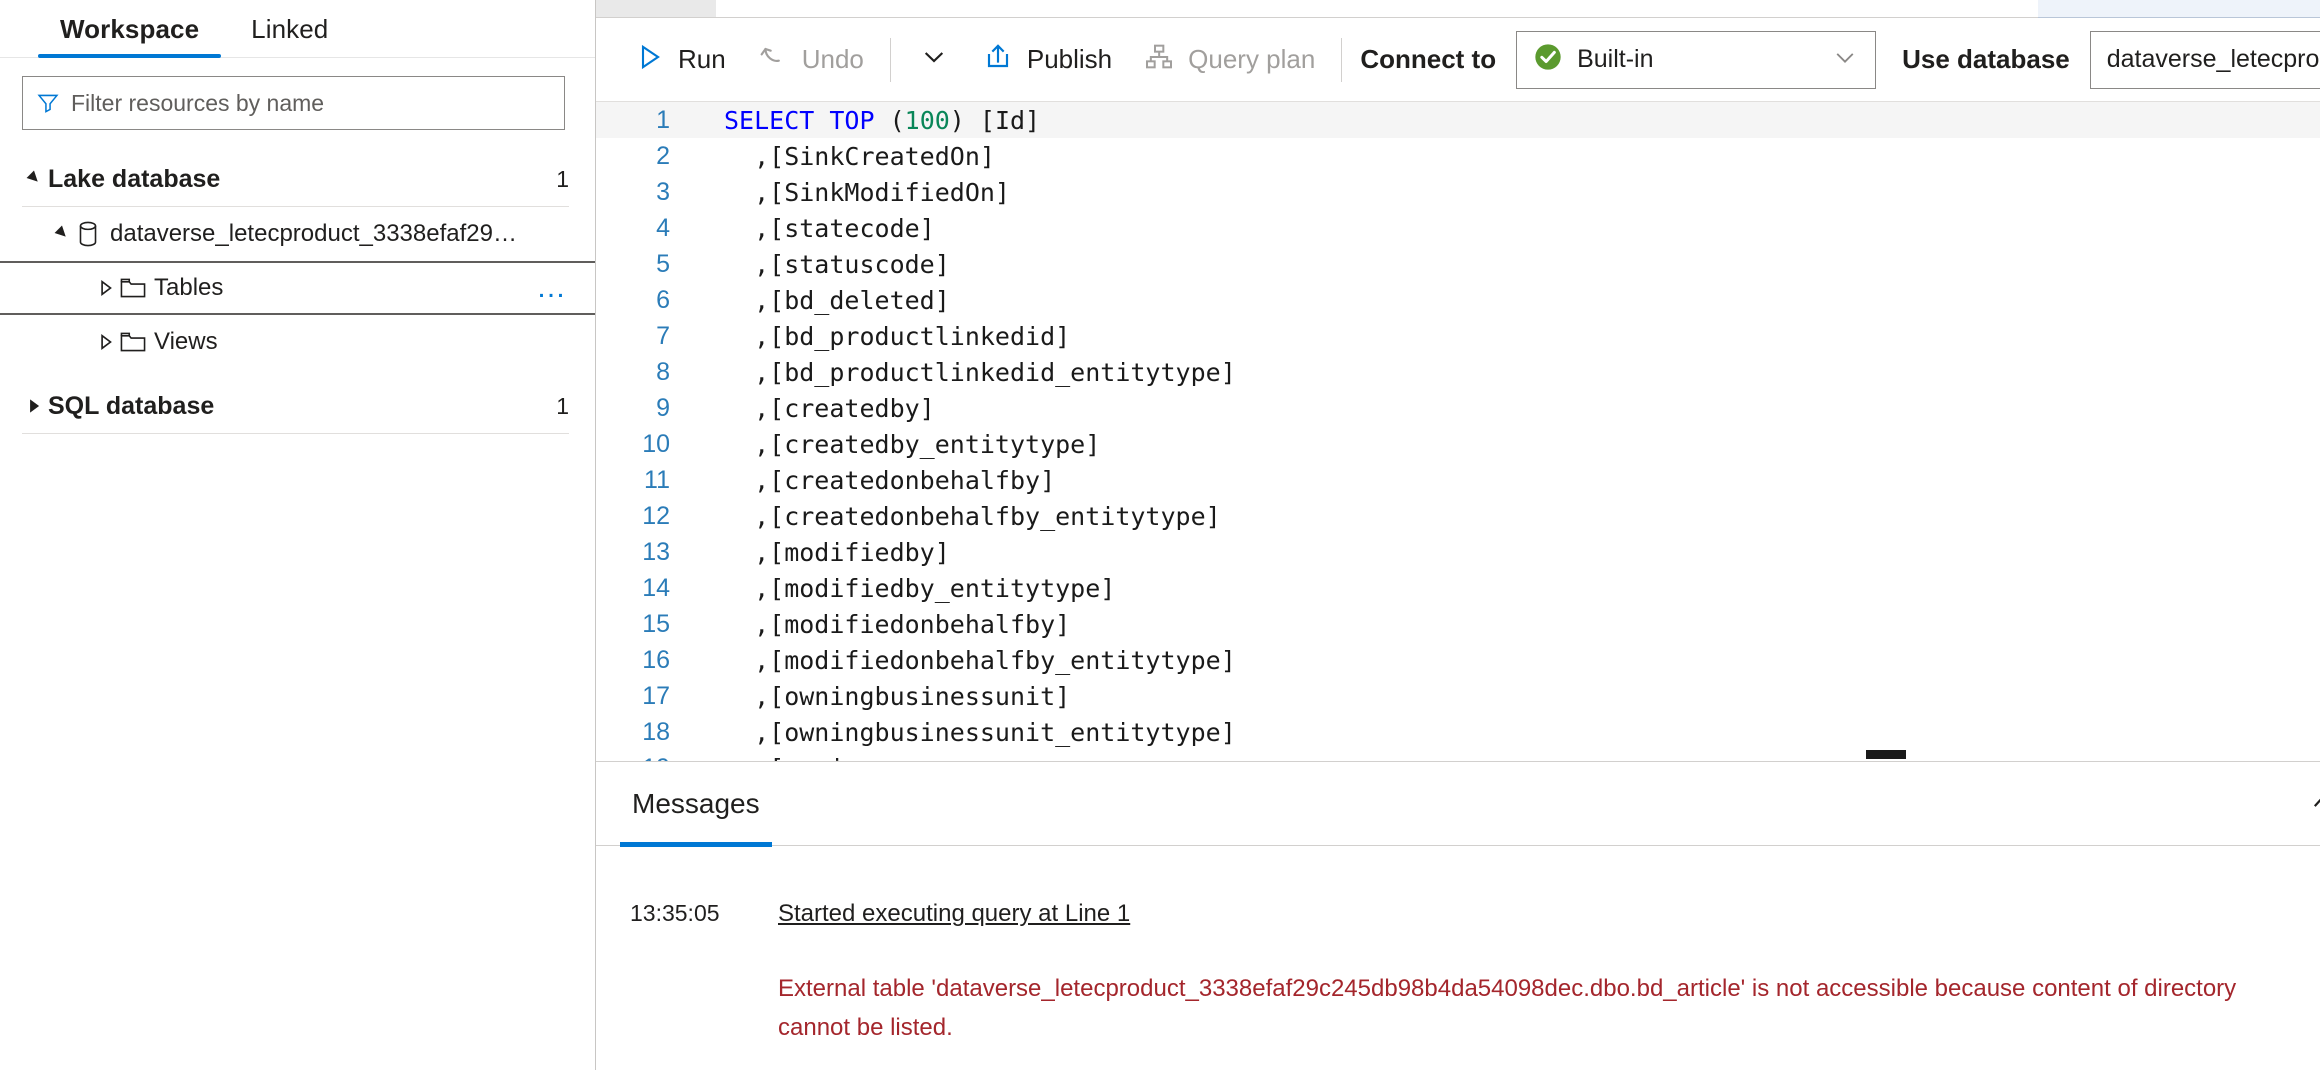  I want to click on code-line: 12 ,[createdonbehalfby_entitytype], so click(1458, 516).